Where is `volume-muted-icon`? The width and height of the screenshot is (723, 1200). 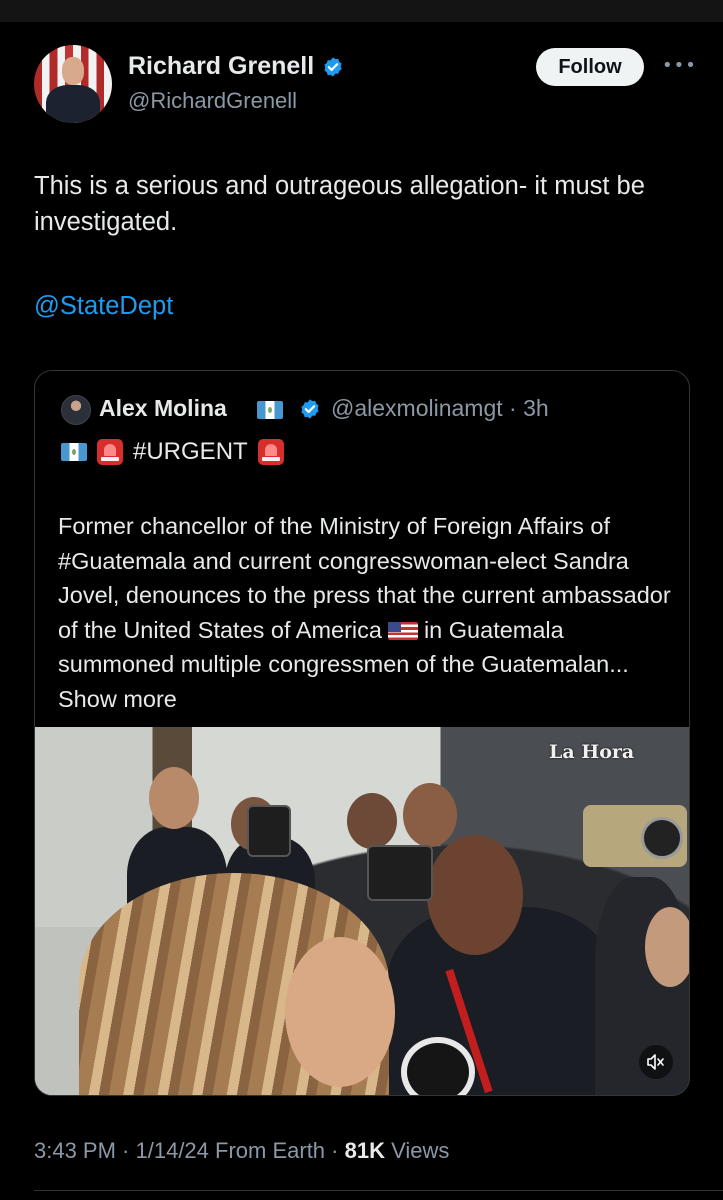
volume-muted-icon is located at coordinates (656, 1062).